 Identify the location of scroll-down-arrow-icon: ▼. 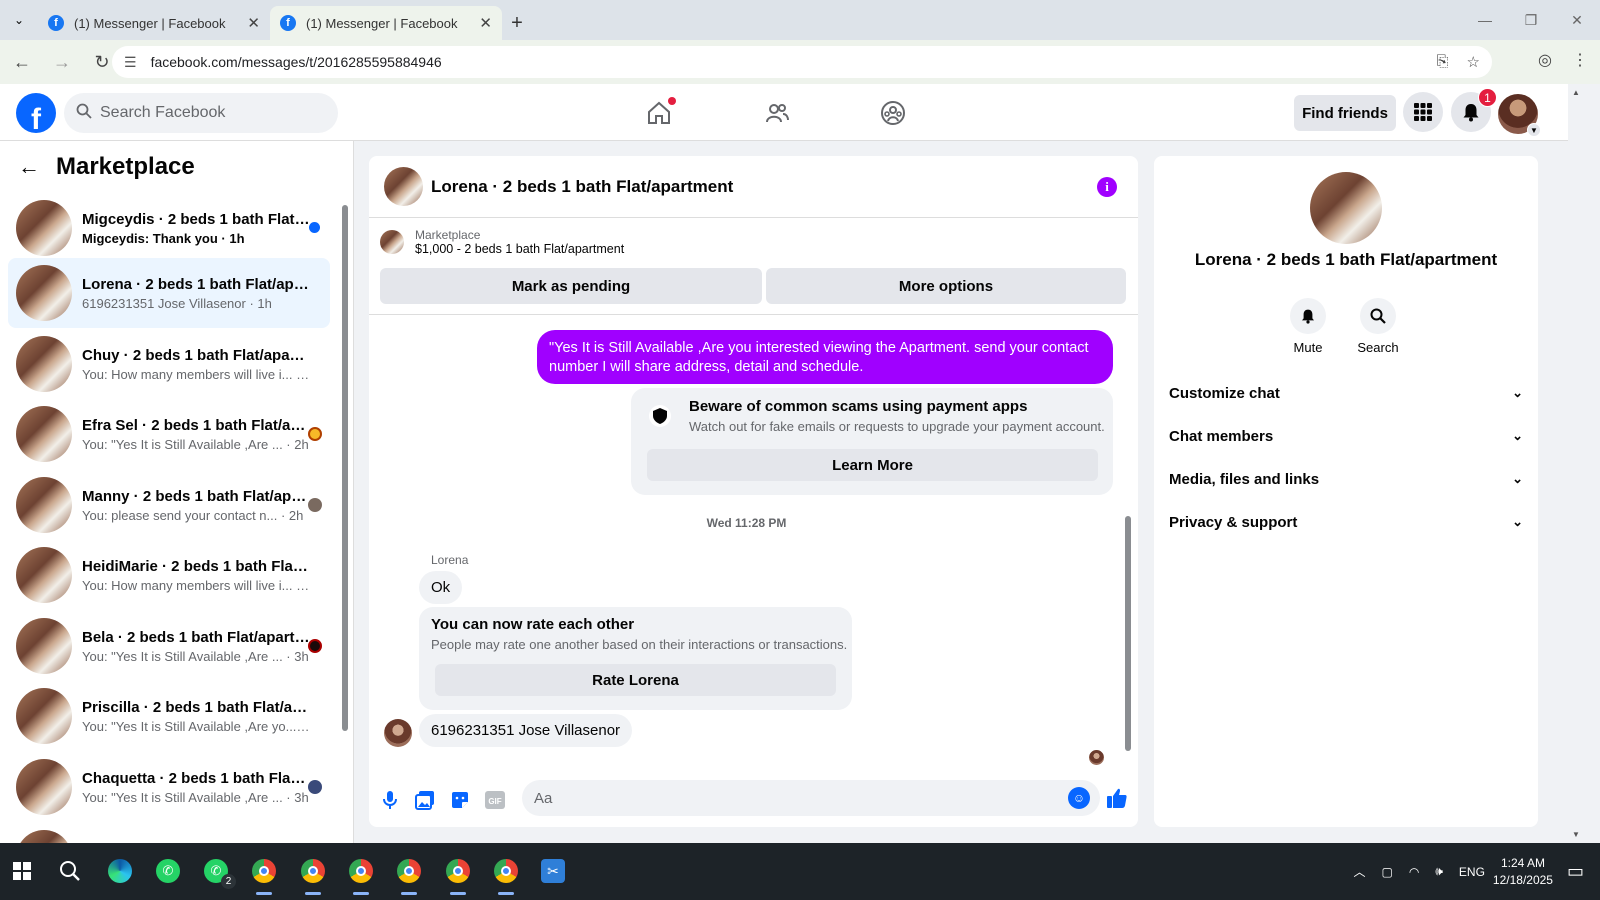
(1576, 834).